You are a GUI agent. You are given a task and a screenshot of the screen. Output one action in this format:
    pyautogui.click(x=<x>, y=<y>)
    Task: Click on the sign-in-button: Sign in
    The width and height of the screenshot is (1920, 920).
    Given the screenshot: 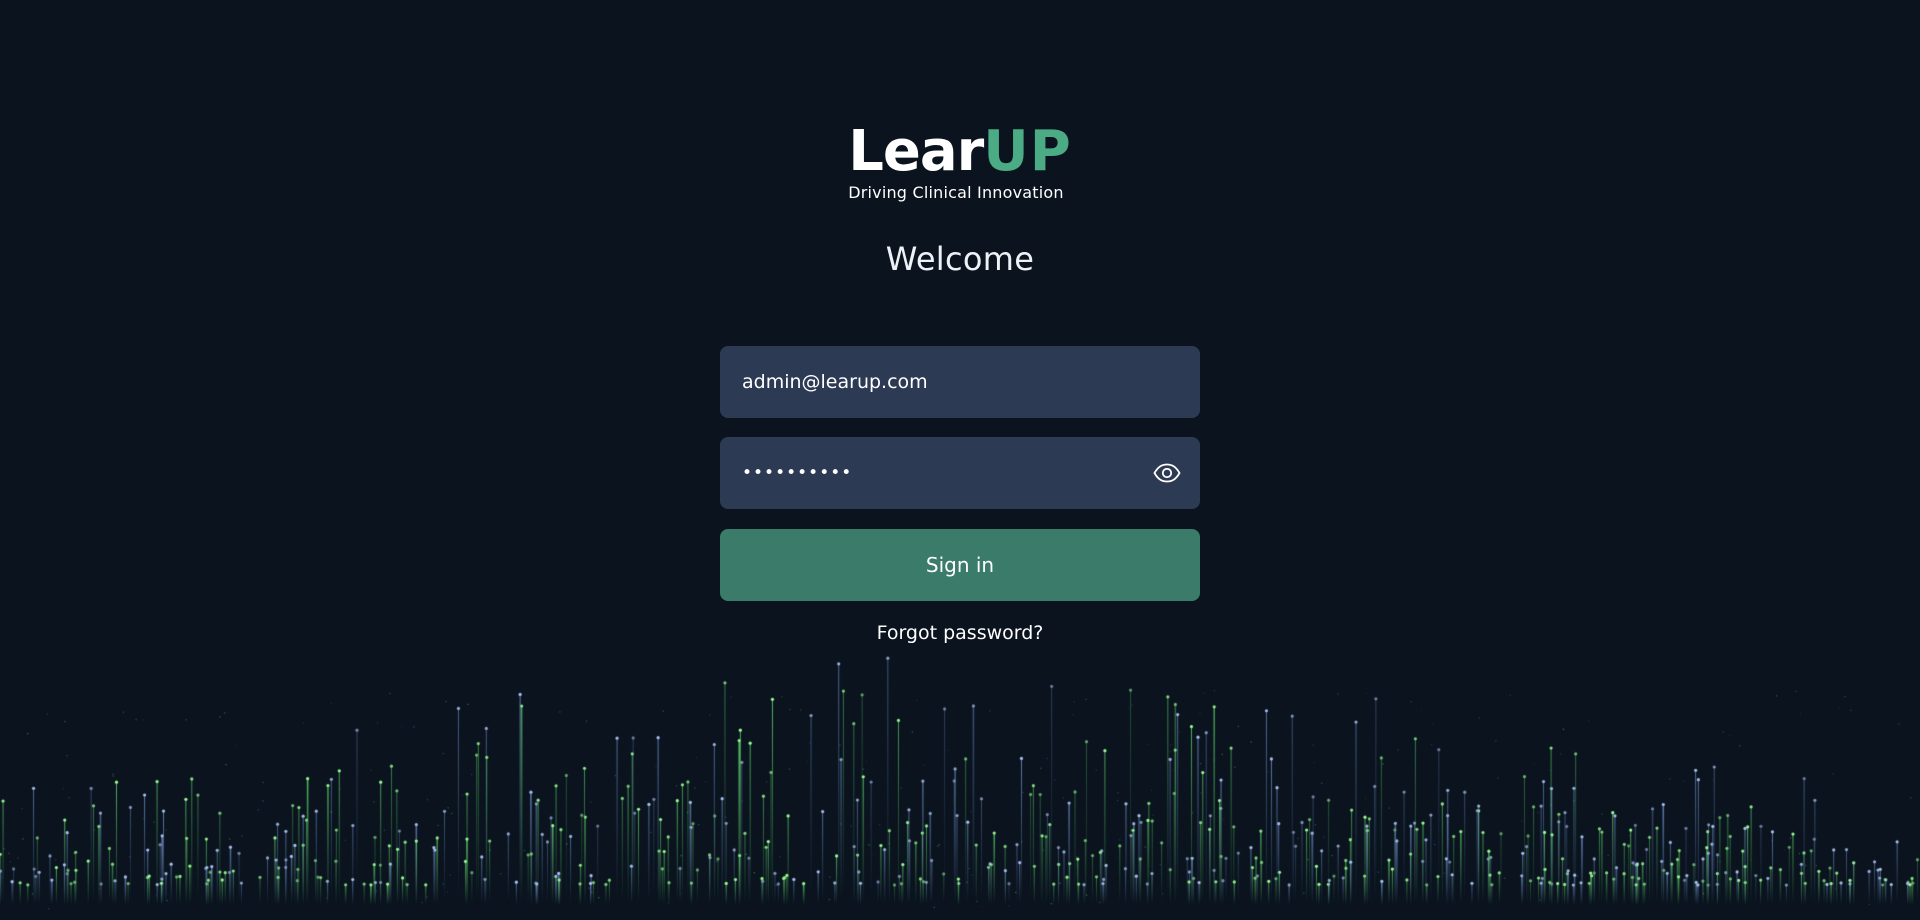 What is the action you would take?
    pyautogui.click(x=960, y=565)
    